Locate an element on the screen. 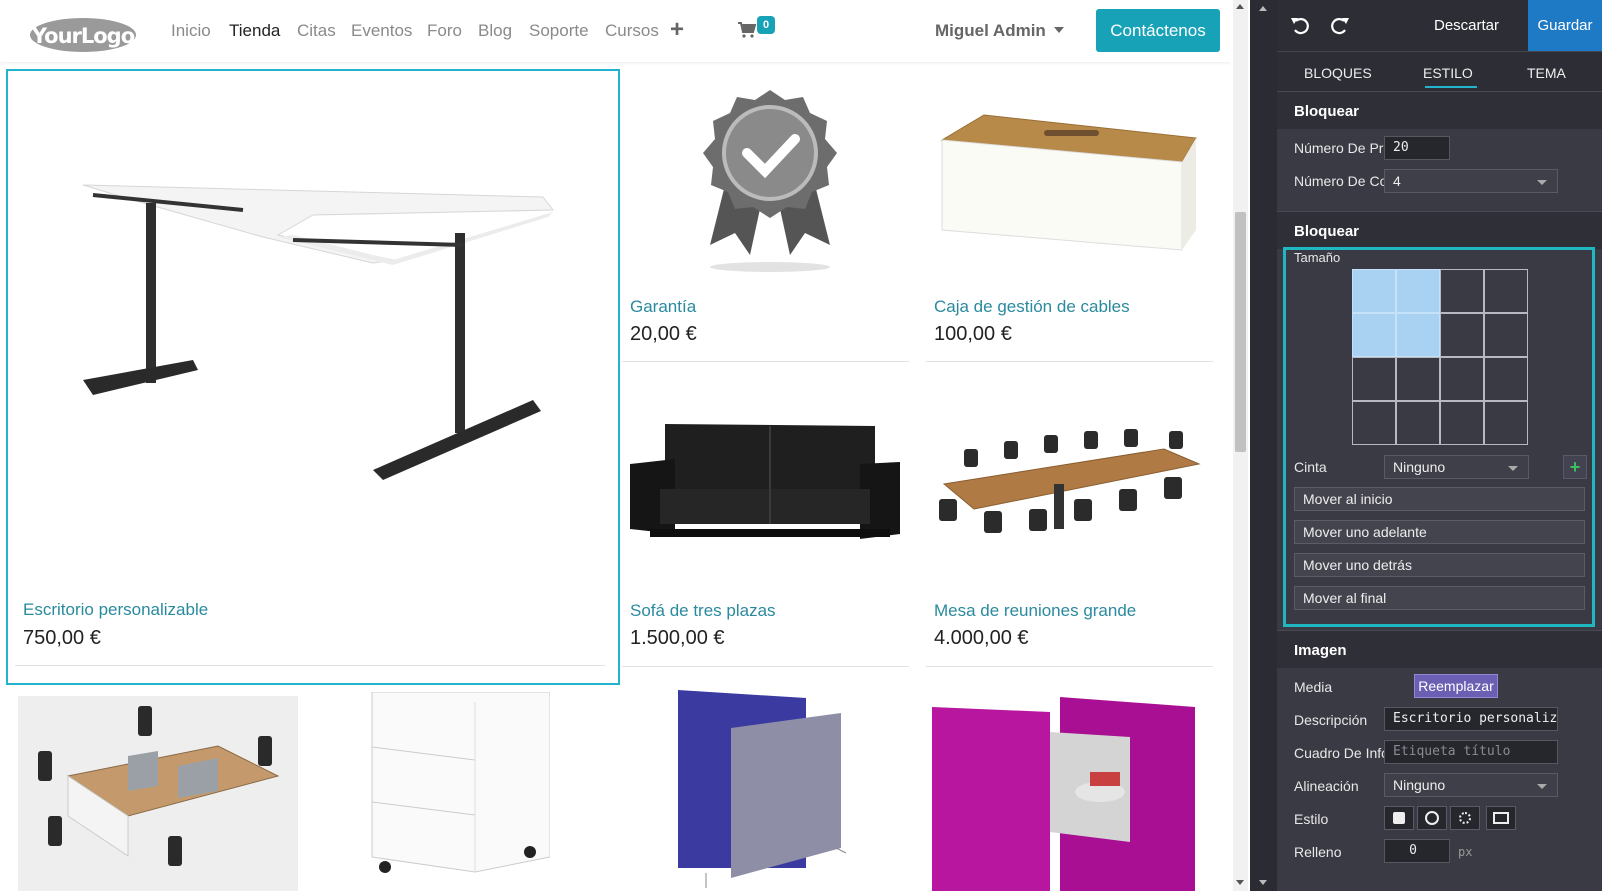 This screenshot has height=891, width=1602. product-card-workstations is located at coordinates (158, 793).